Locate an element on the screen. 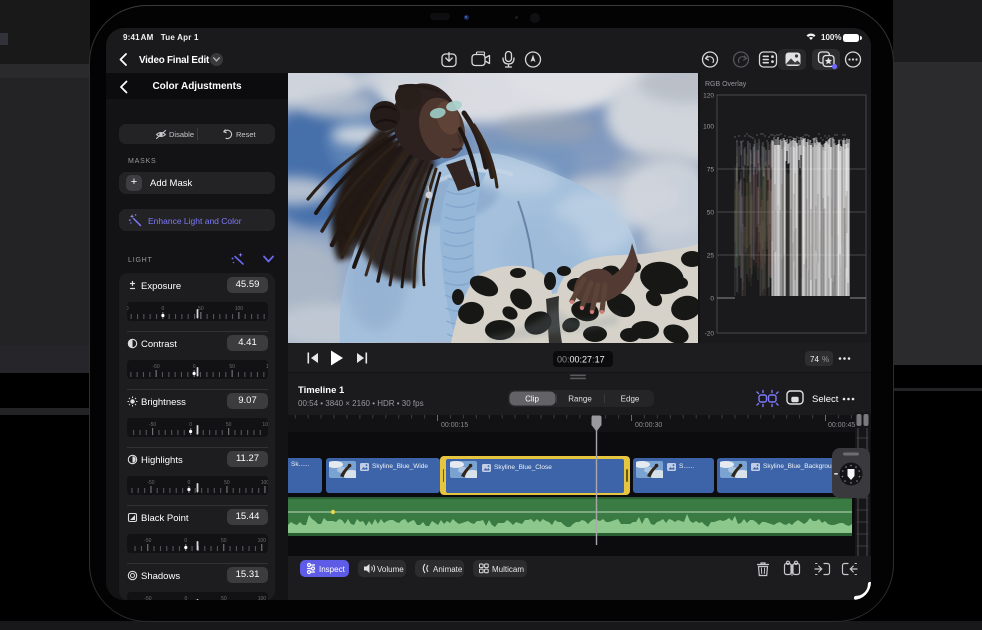 This screenshot has height=630, width=982. svg-text: 74 is located at coordinates (814, 359).